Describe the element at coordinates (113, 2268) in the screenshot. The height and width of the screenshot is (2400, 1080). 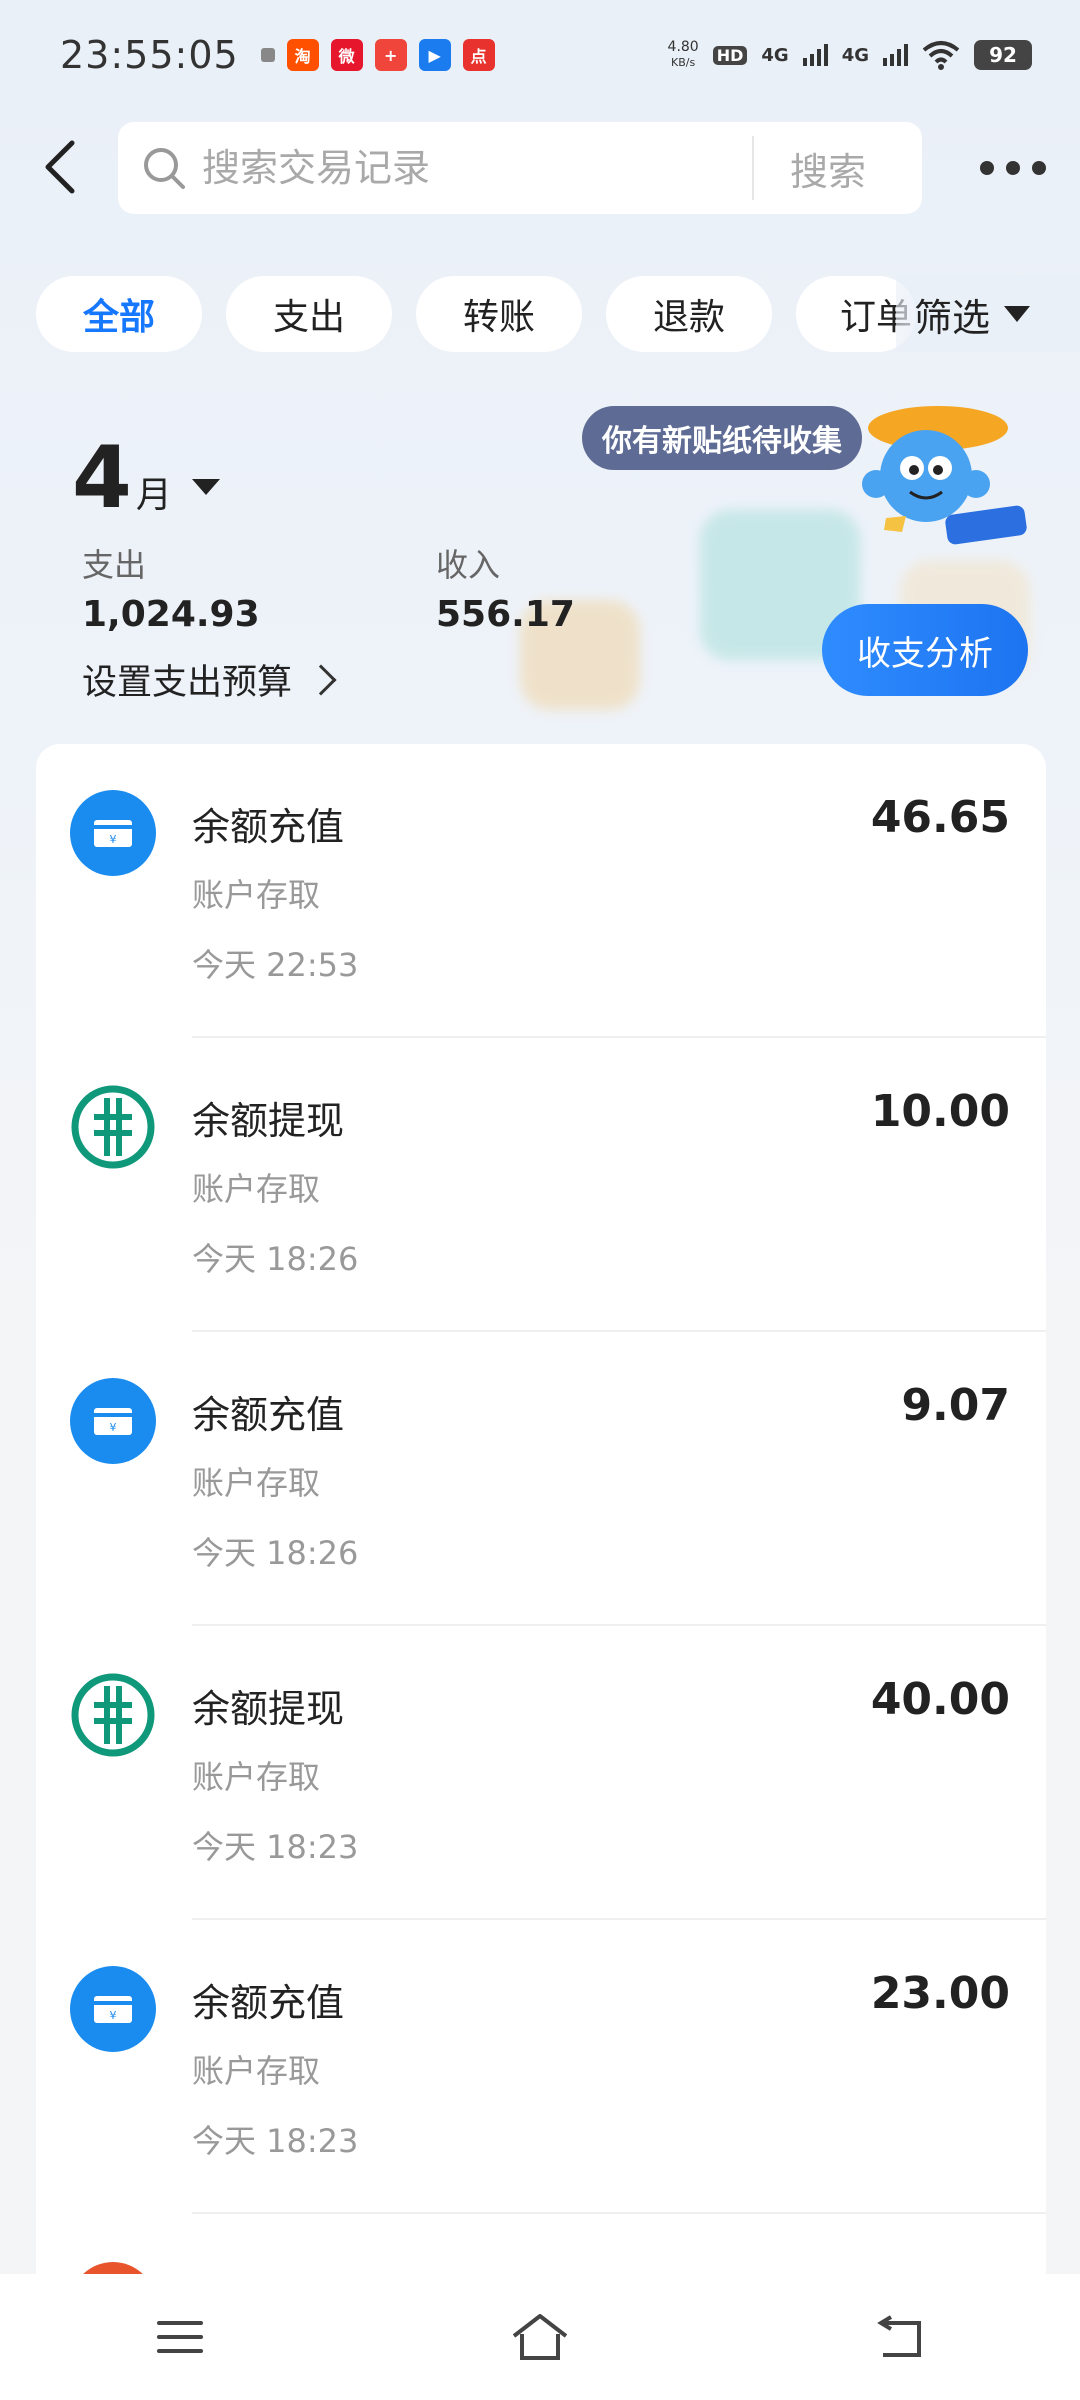
I see `partial-row-icon` at that location.